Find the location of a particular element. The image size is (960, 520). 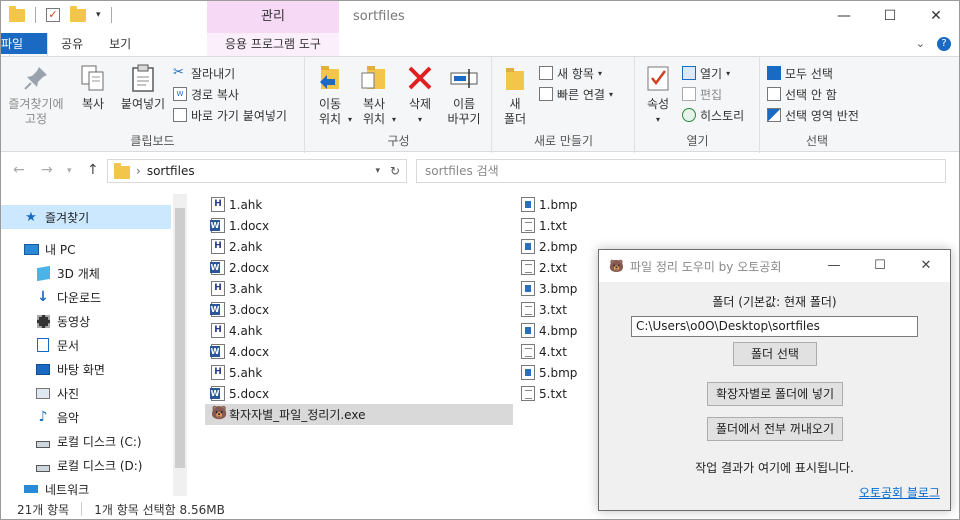

dialog-close-button: ✕ is located at coordinates (926, 266).